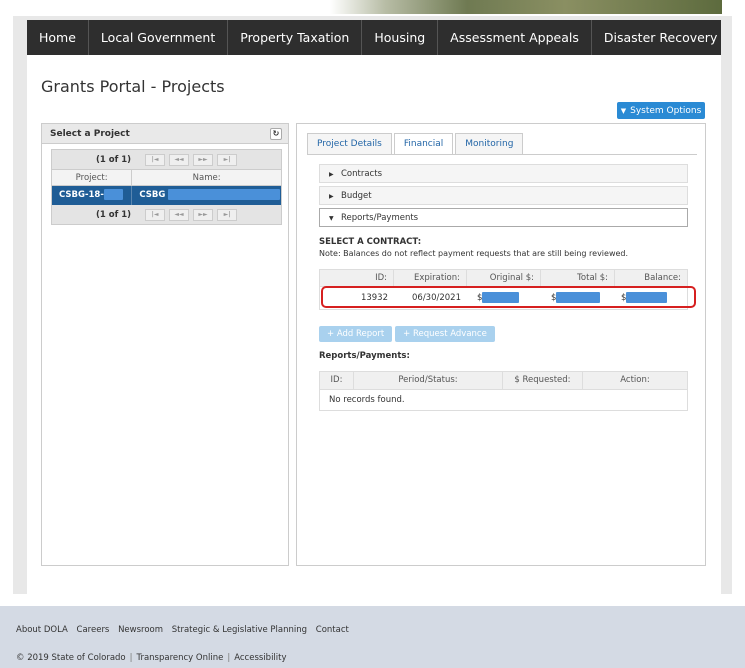 The height and width of the screenshot is (668, 745). Describe the element at coordinates (428, 380) in the screenshot. I see `col-period-status: Period/Status:` at that location.